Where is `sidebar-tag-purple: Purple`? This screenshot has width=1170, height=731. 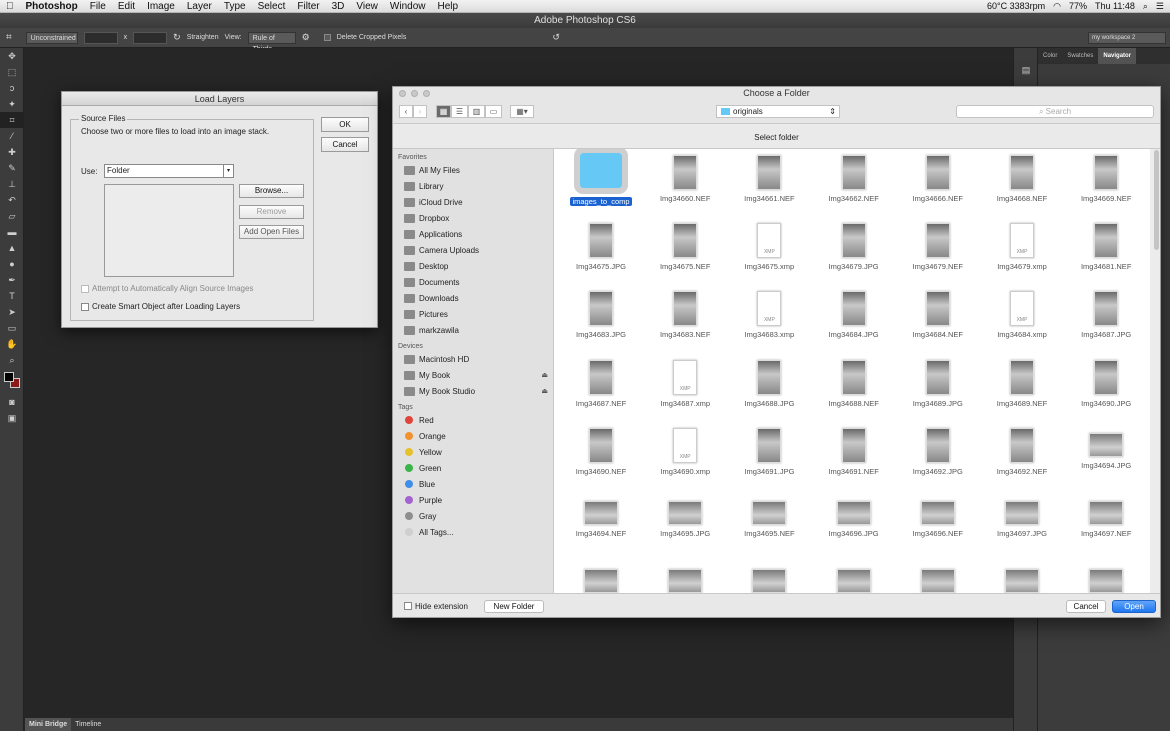
sidebar-tag-purple: Purple is located at coordinates (473, 500).